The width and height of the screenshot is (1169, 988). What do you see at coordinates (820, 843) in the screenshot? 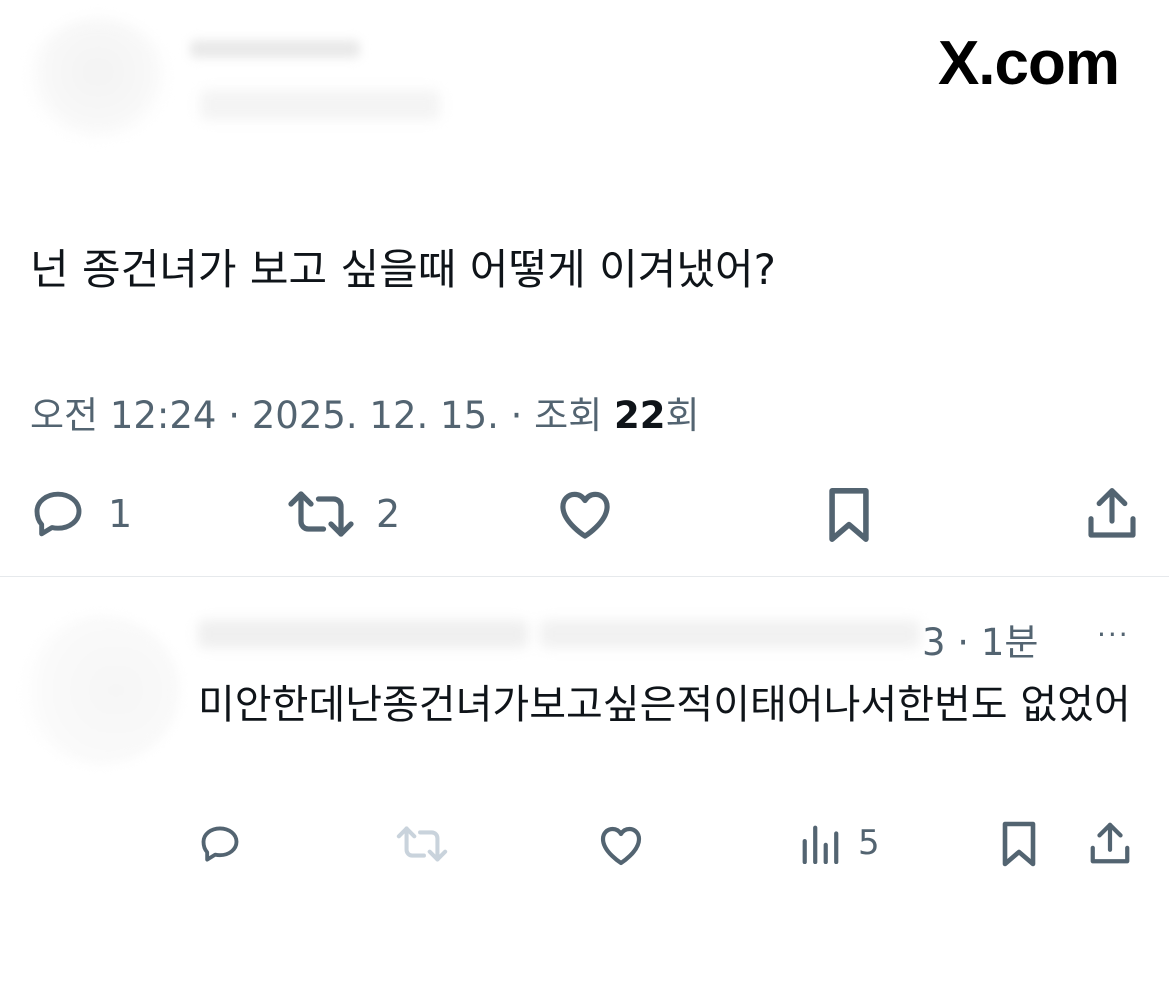
I see `views-icon` at bounding box center [820, 843].